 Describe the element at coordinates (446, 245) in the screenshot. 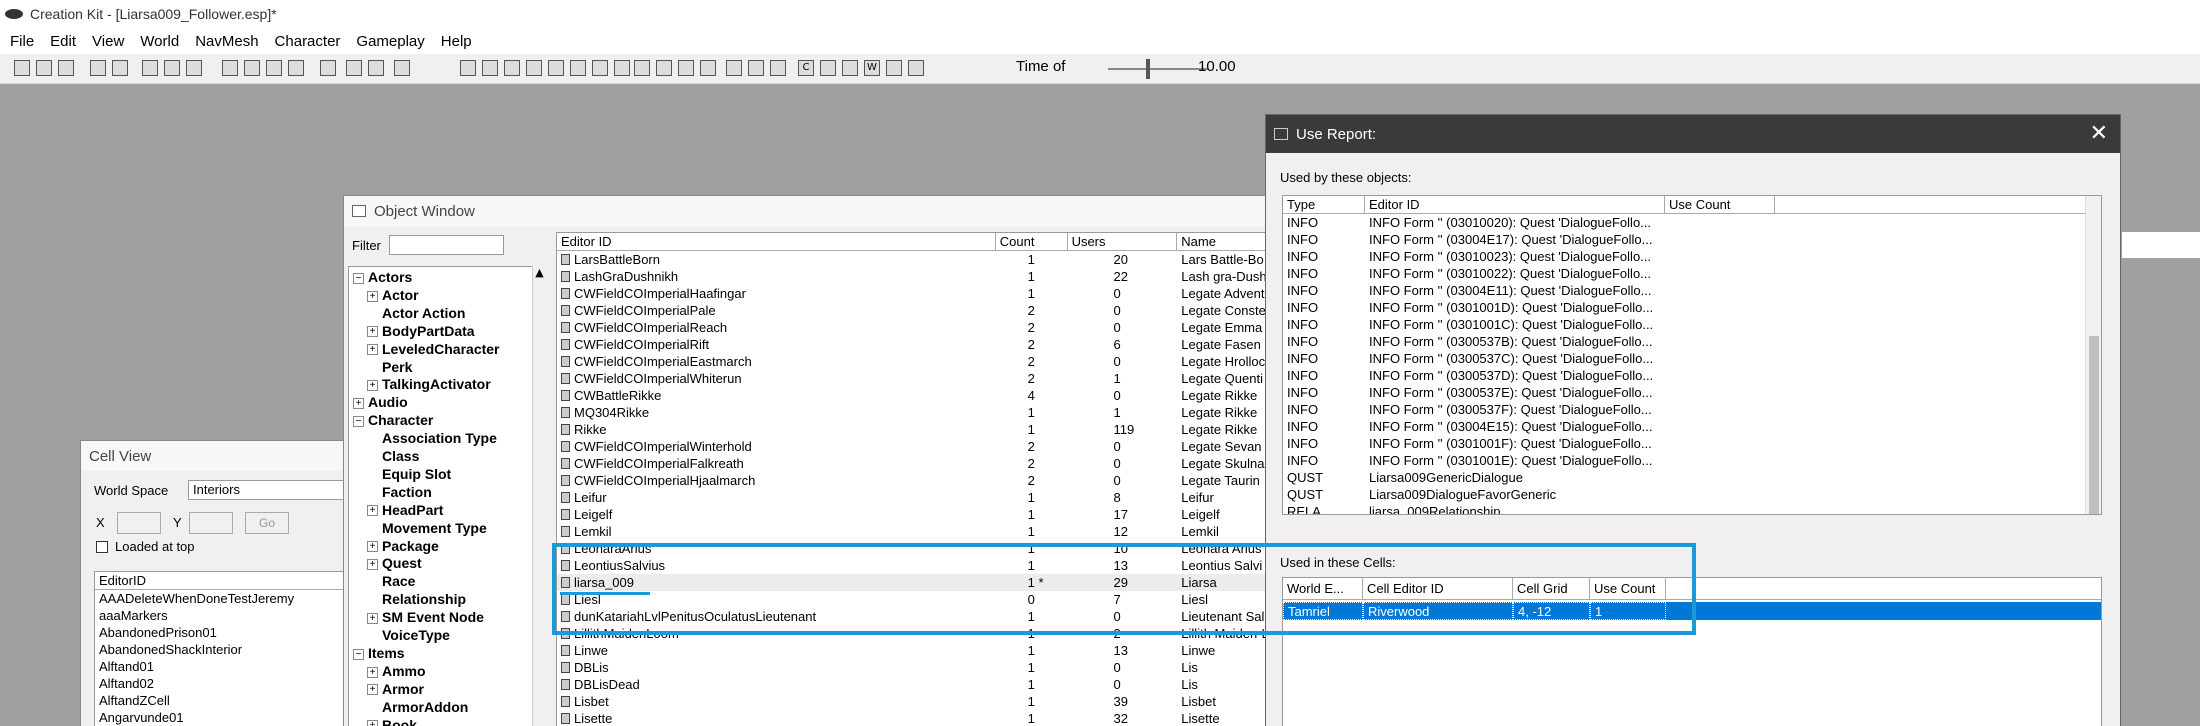

I see `filter-input` at that location.